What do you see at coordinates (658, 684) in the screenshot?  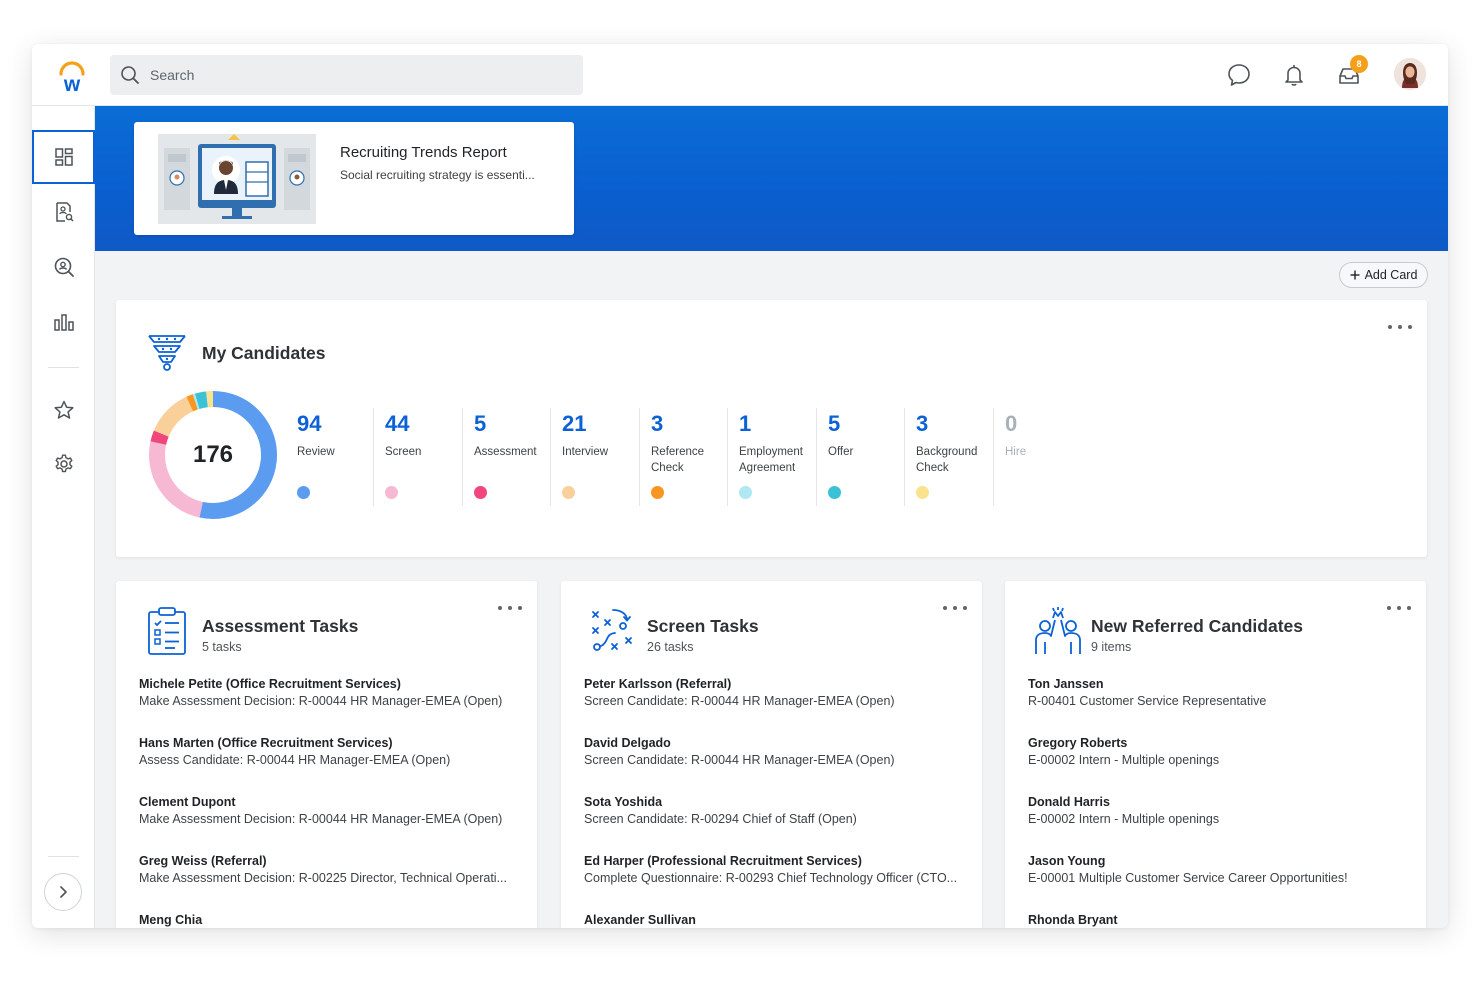 I see `item-title: Peter Karlsson (Referral)` at bounding box center [658, 684].